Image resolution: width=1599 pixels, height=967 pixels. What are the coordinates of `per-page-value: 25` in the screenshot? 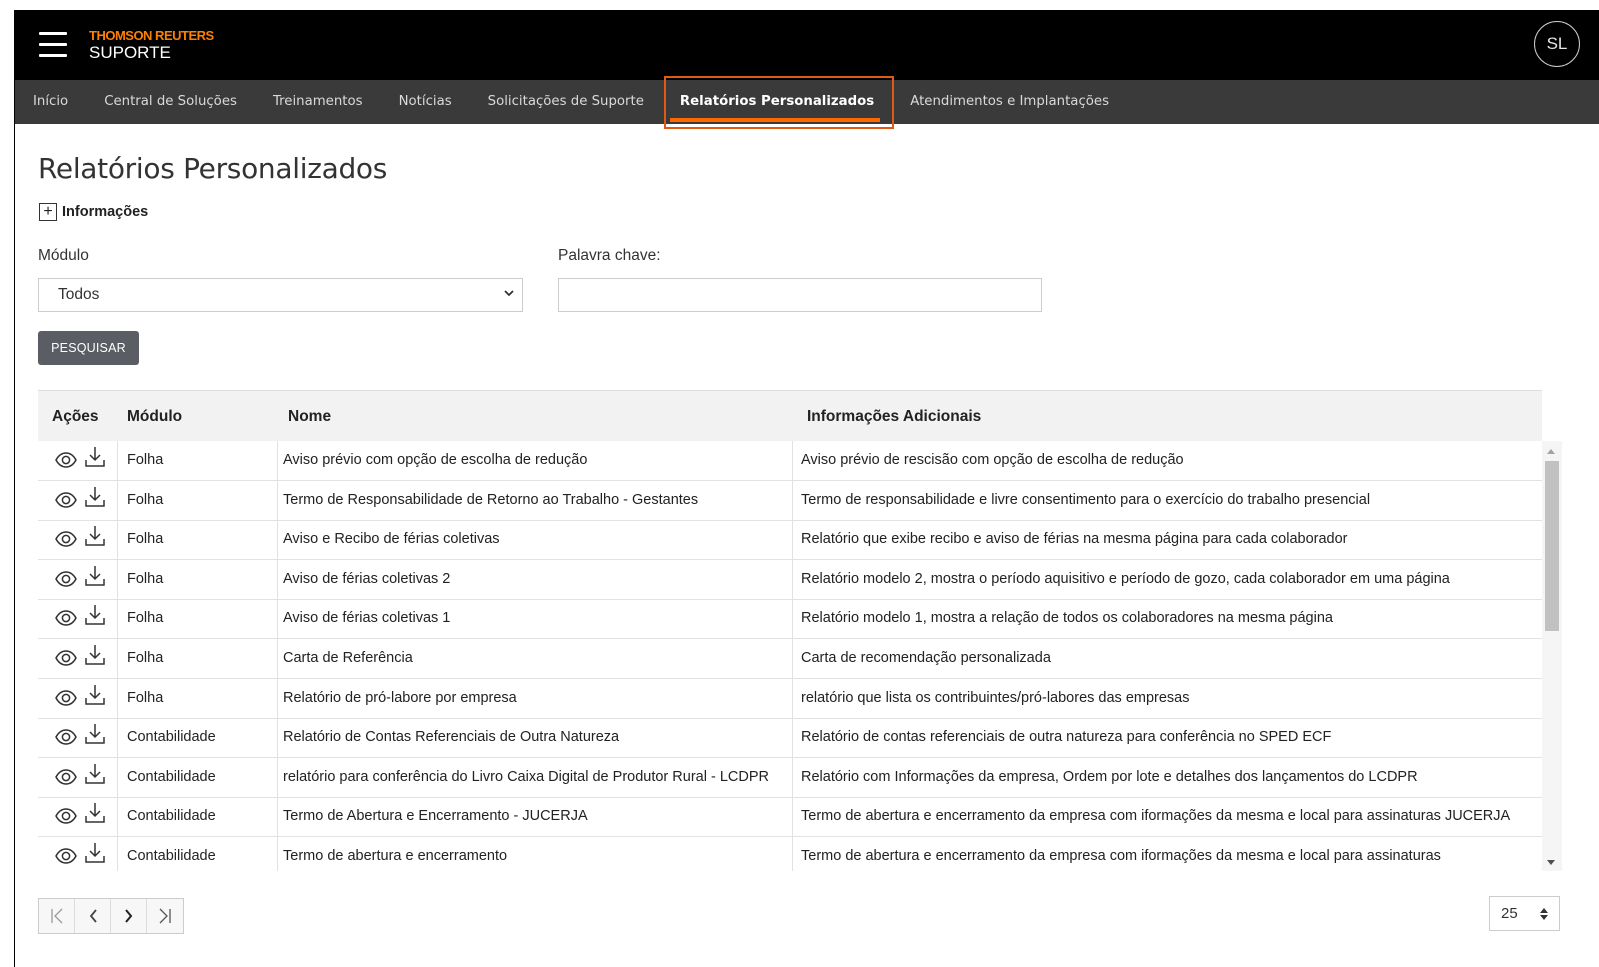 It's located at (1509, 913).